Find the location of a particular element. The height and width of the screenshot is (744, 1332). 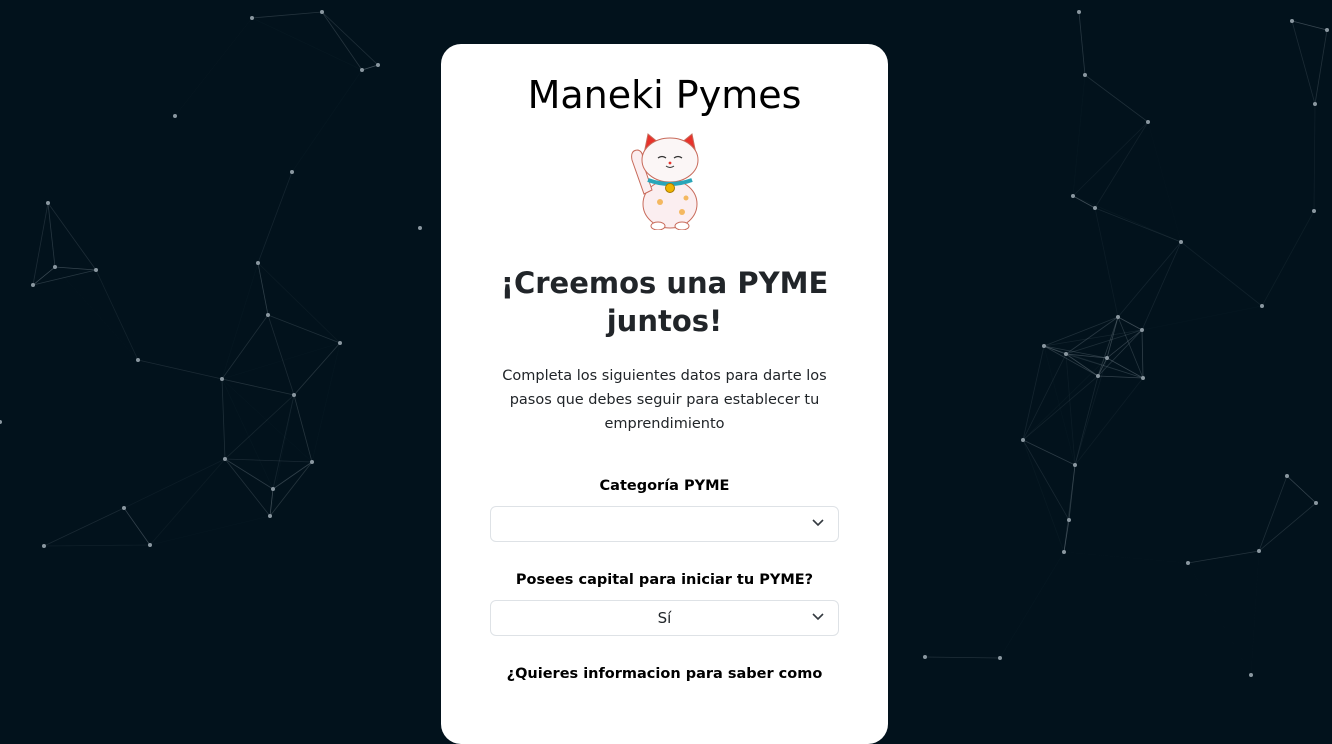

capital-select: Sí is located at coordinates (664, 618).